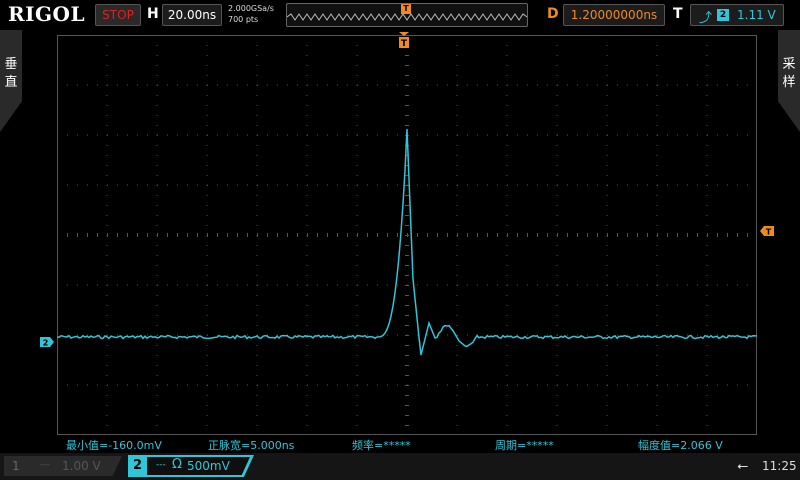  I want to click on run-state-label: STOP, so click(118, 15).